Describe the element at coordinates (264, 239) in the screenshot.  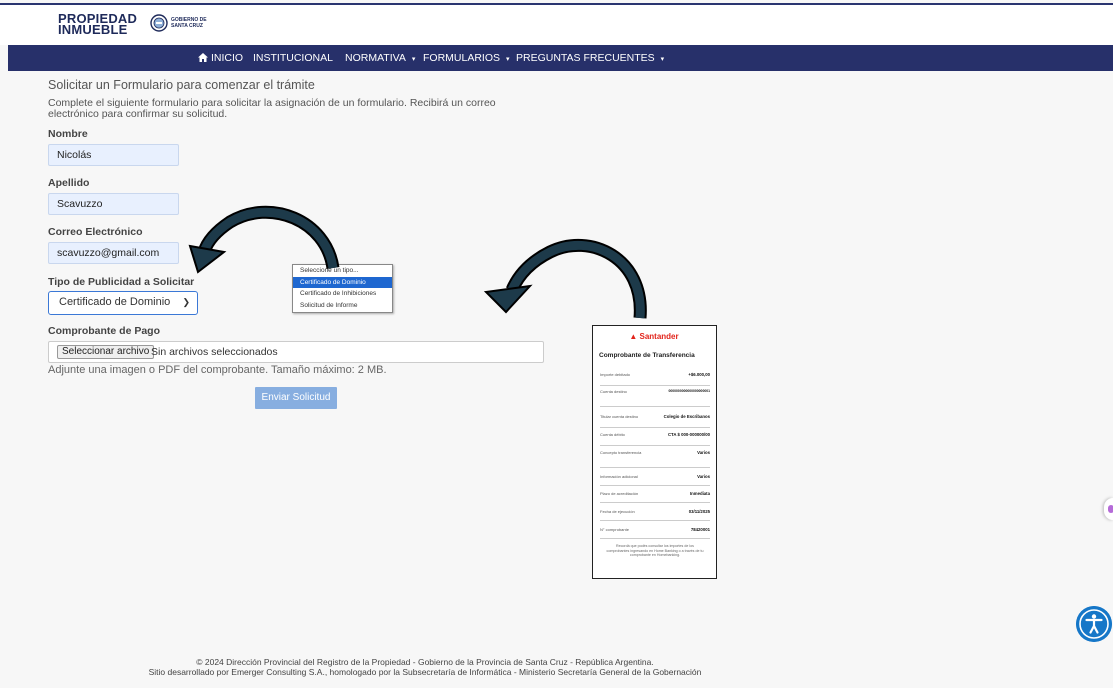
I see `curved-arrow-left` at that location.